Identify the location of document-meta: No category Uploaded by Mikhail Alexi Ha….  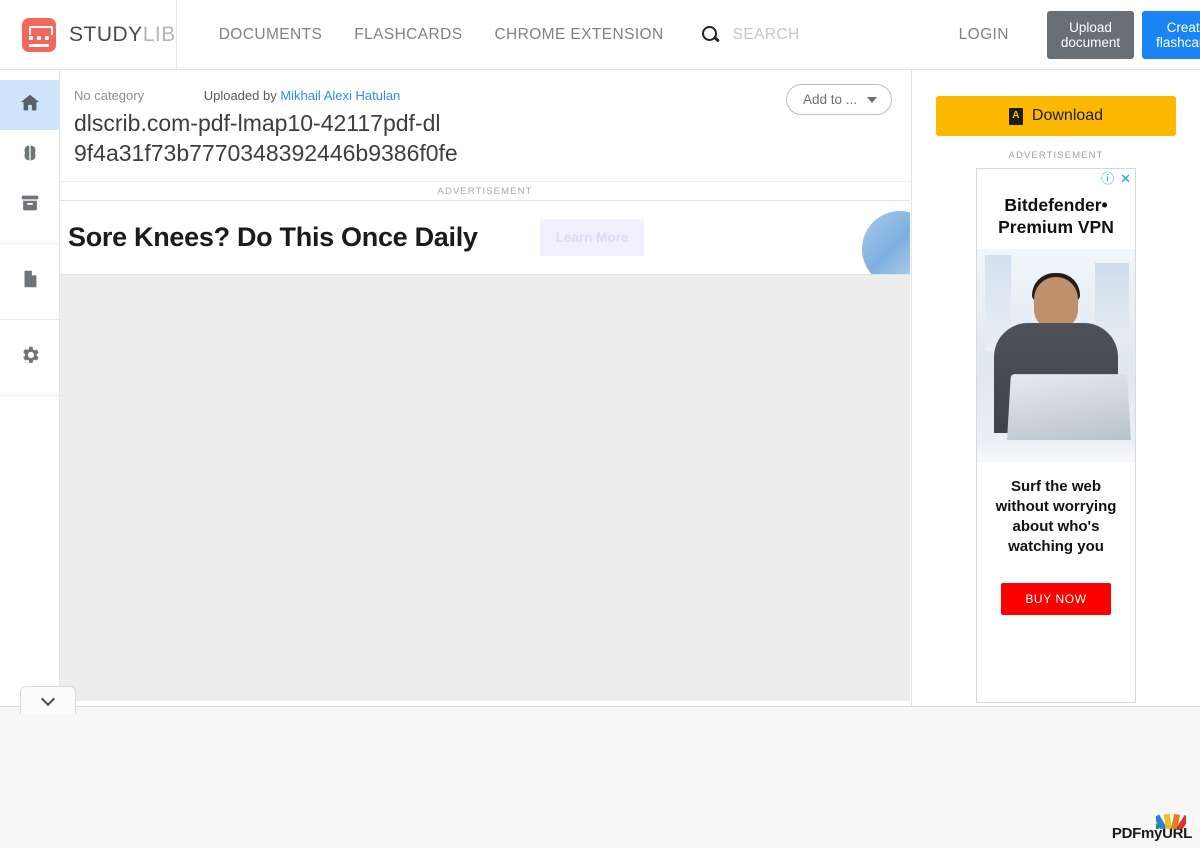
(481, 95).